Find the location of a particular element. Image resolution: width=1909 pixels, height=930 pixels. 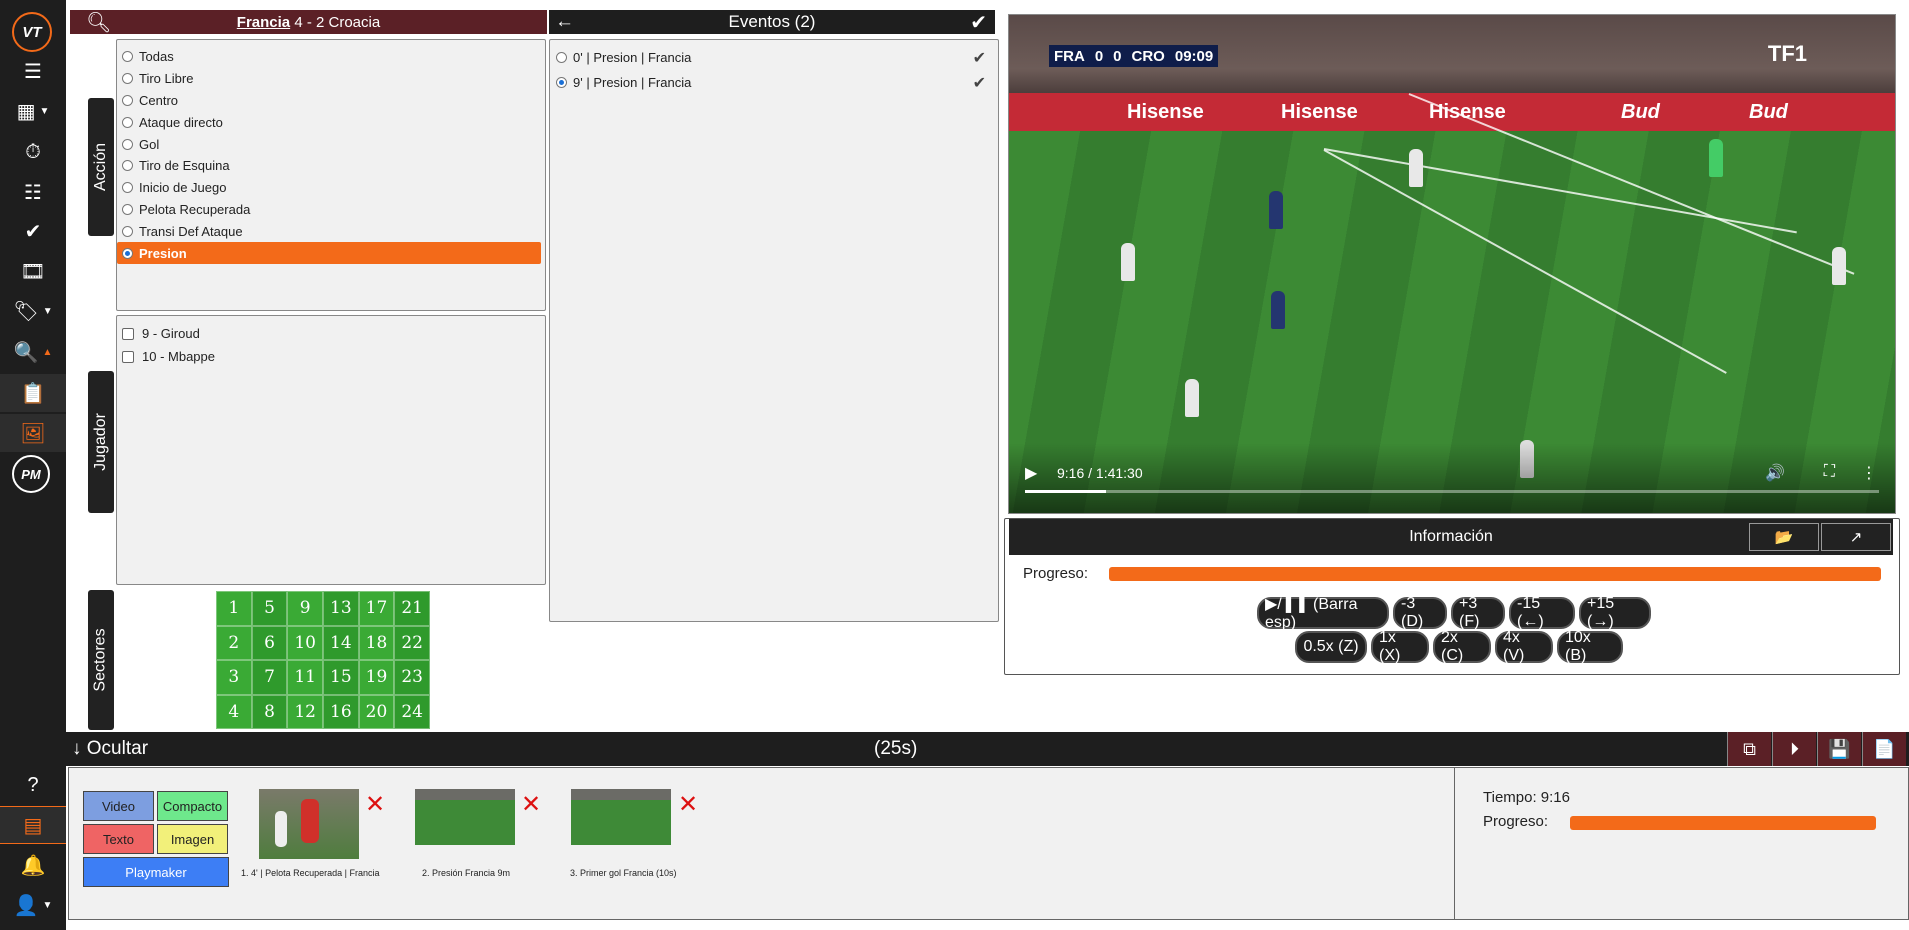

speed-2x-button: 2x (C) is located at coordinates (1462, 646).